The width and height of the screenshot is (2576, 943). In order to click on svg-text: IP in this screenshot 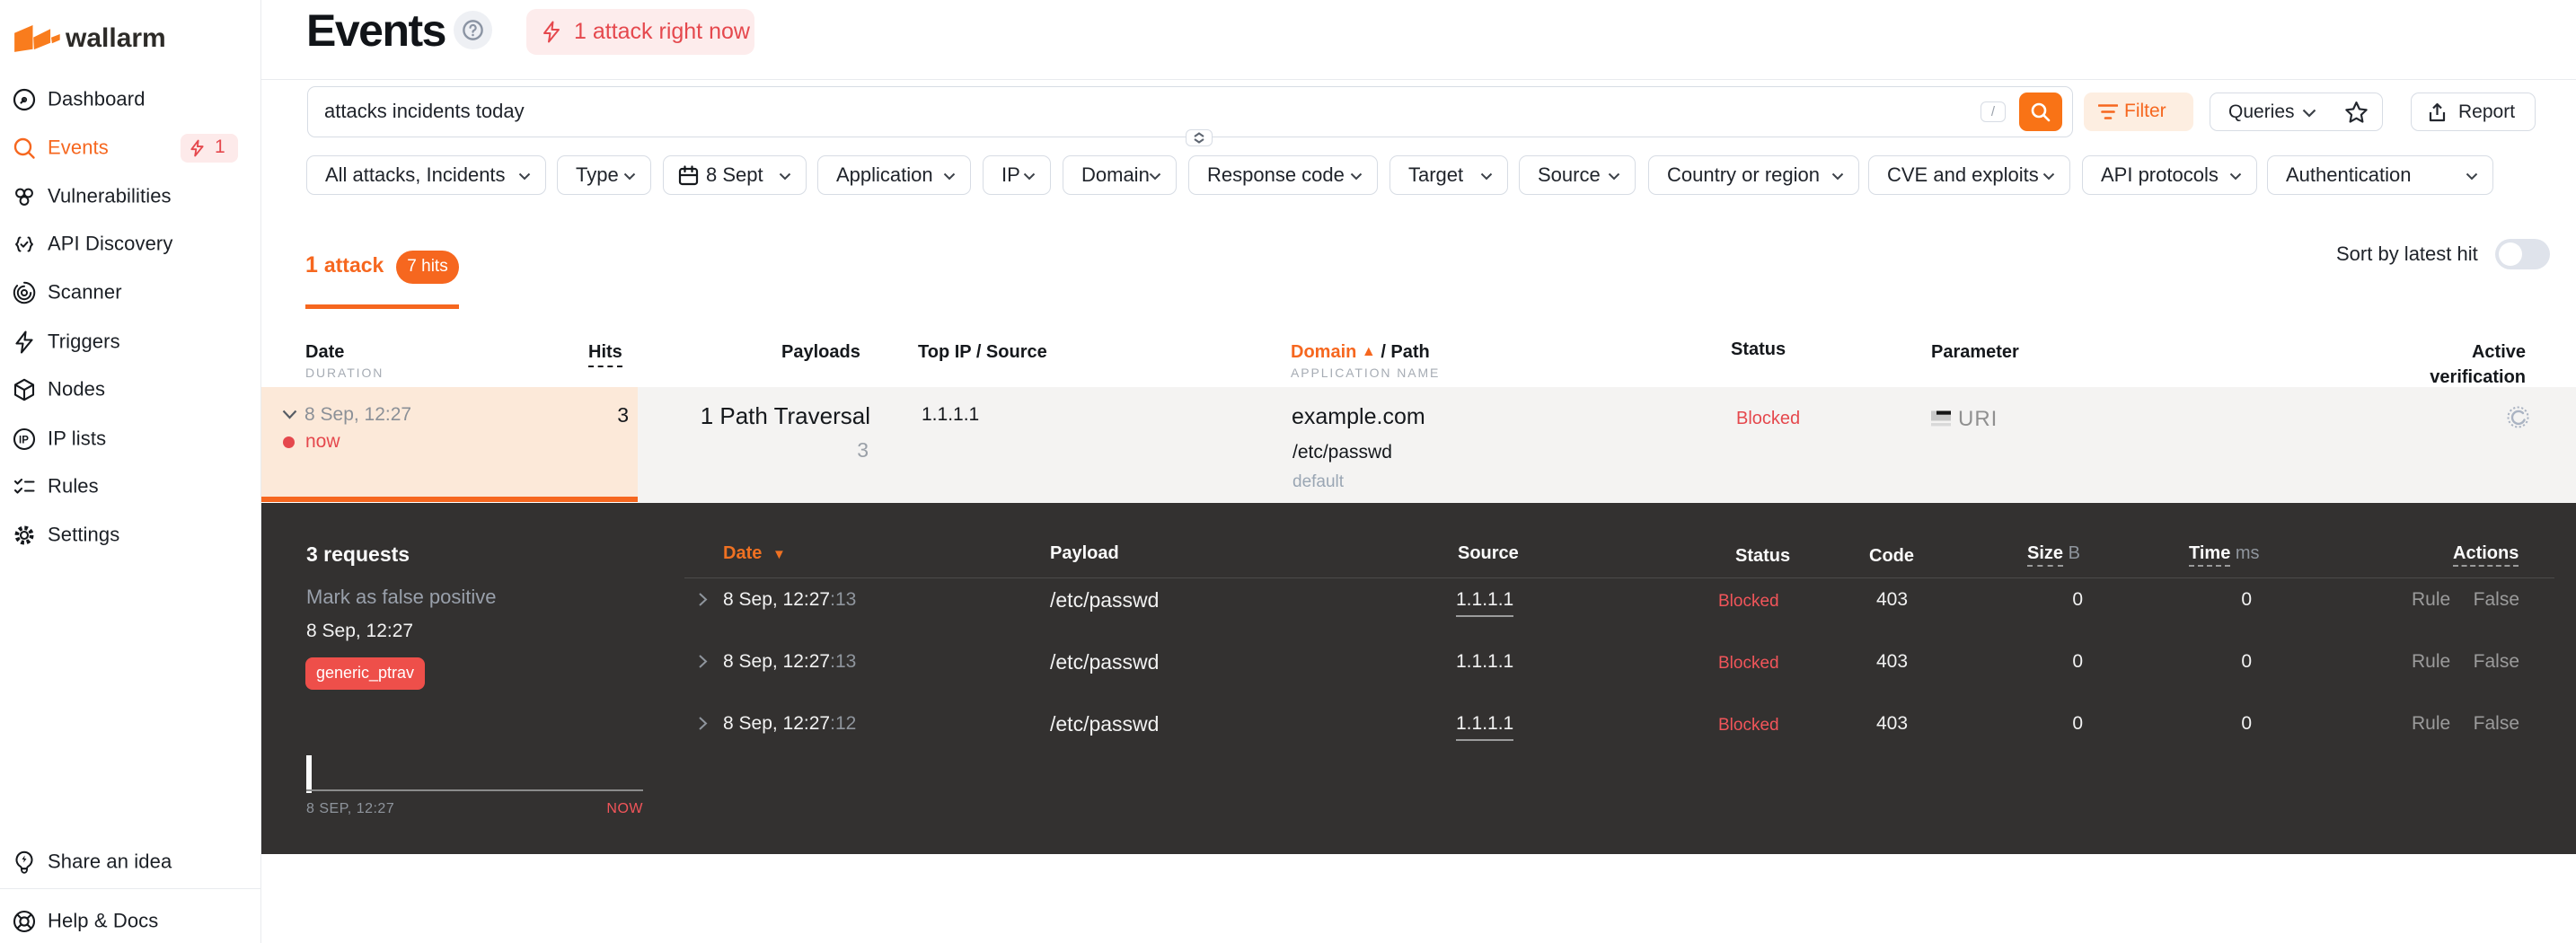, I will do `click(24, 441)`.